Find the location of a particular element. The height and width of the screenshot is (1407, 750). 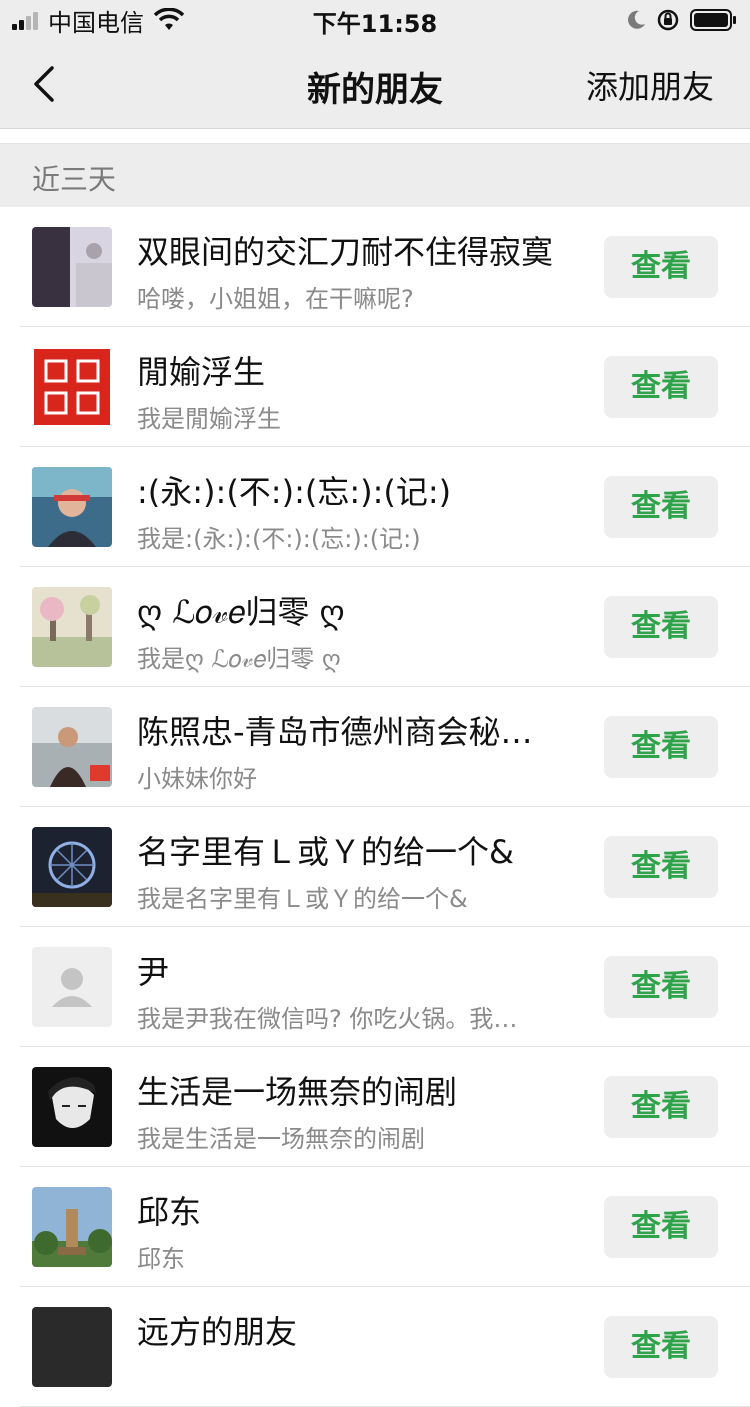

contact-name: ღ ℒ𝑜𝓋𝑒归零 ღ is located at coordinates (241, 612).